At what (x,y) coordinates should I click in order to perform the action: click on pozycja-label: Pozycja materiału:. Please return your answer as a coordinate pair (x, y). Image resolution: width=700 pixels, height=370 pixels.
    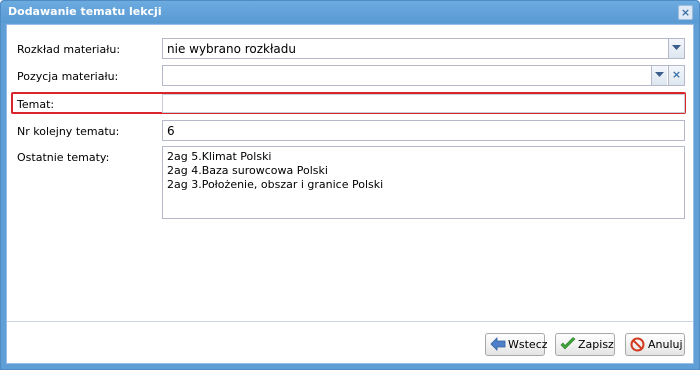
    Looking at the image, I should click on (68, 76).